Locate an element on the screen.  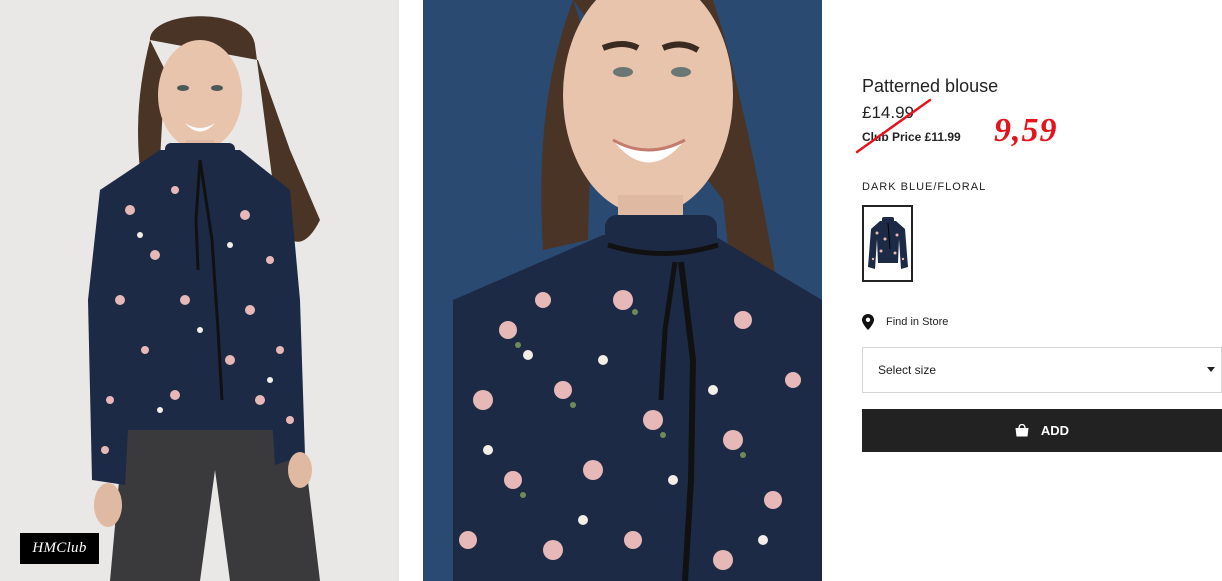
color-name: DARK BLUE/FLORAL is located at coordinates (924, 187).